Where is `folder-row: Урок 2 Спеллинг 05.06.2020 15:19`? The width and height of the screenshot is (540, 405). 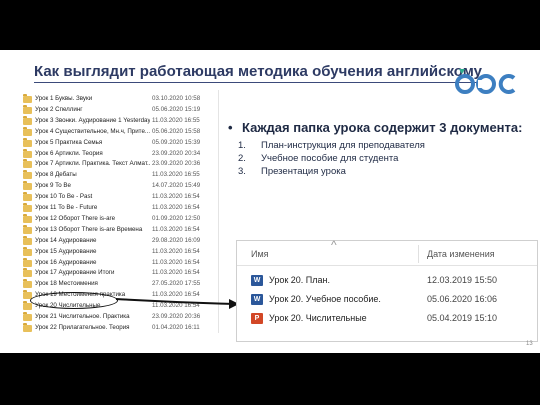 folder-row: Урок 2 Спеллинг 05.06.2020 15:19 is located at coordinates (118, 109).